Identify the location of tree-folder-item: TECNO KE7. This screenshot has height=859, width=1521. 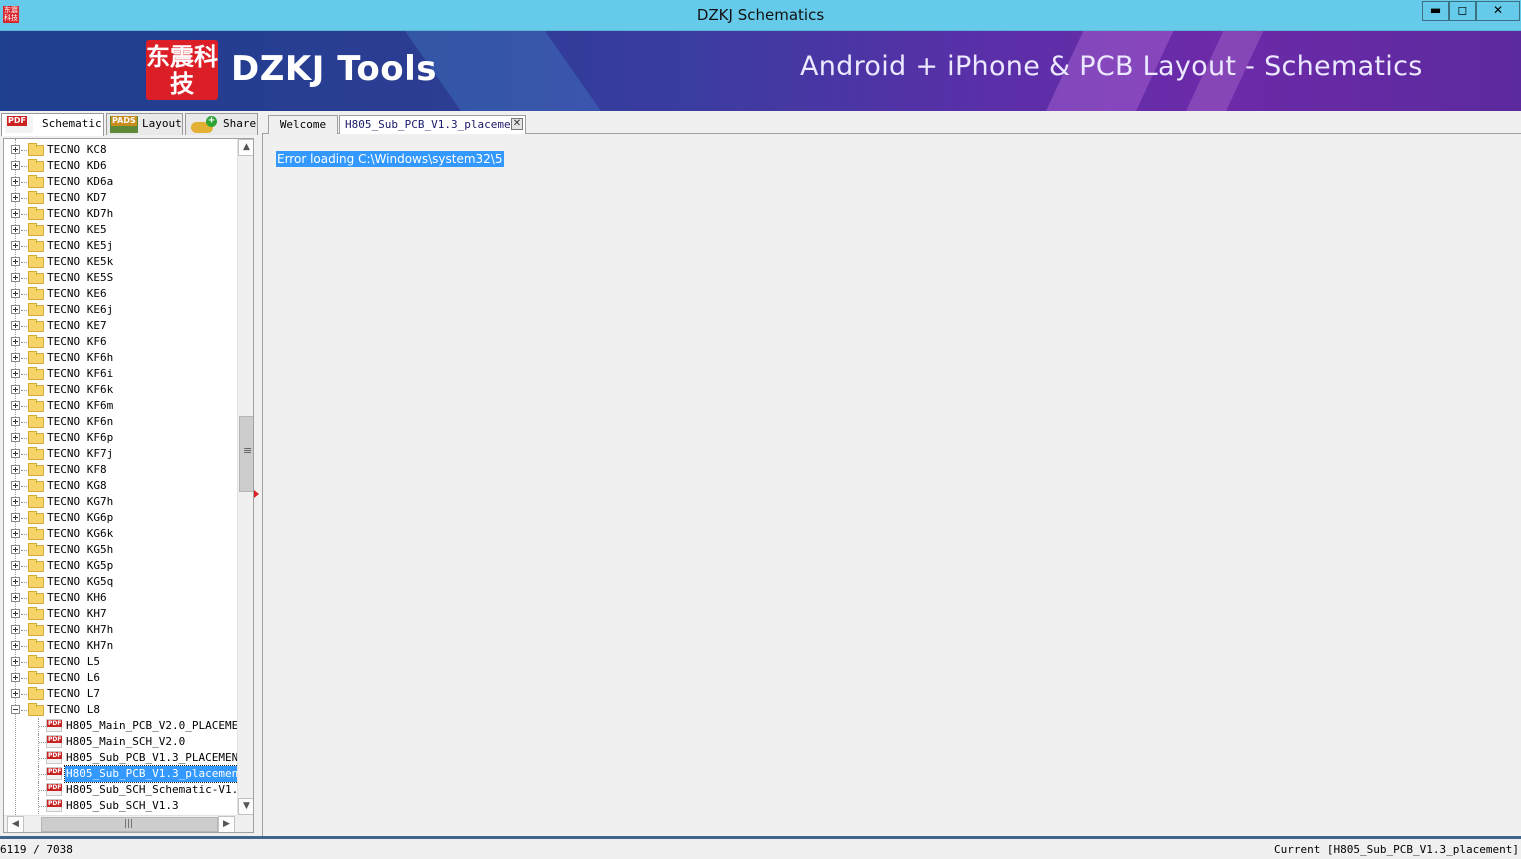
(120, 326).